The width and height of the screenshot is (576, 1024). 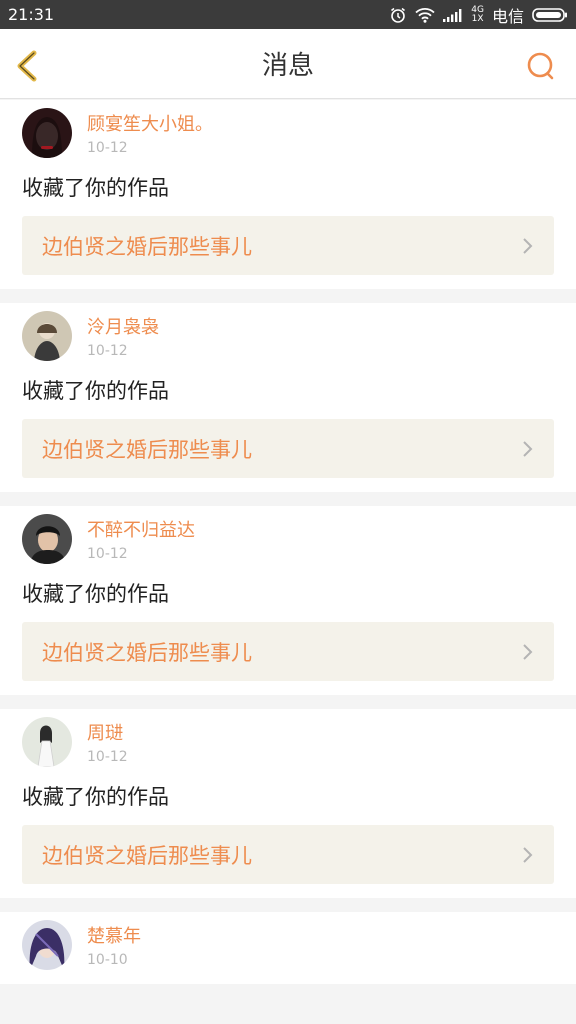 I want to click on network-type: 4G 1X, so click(x=477, y=14).